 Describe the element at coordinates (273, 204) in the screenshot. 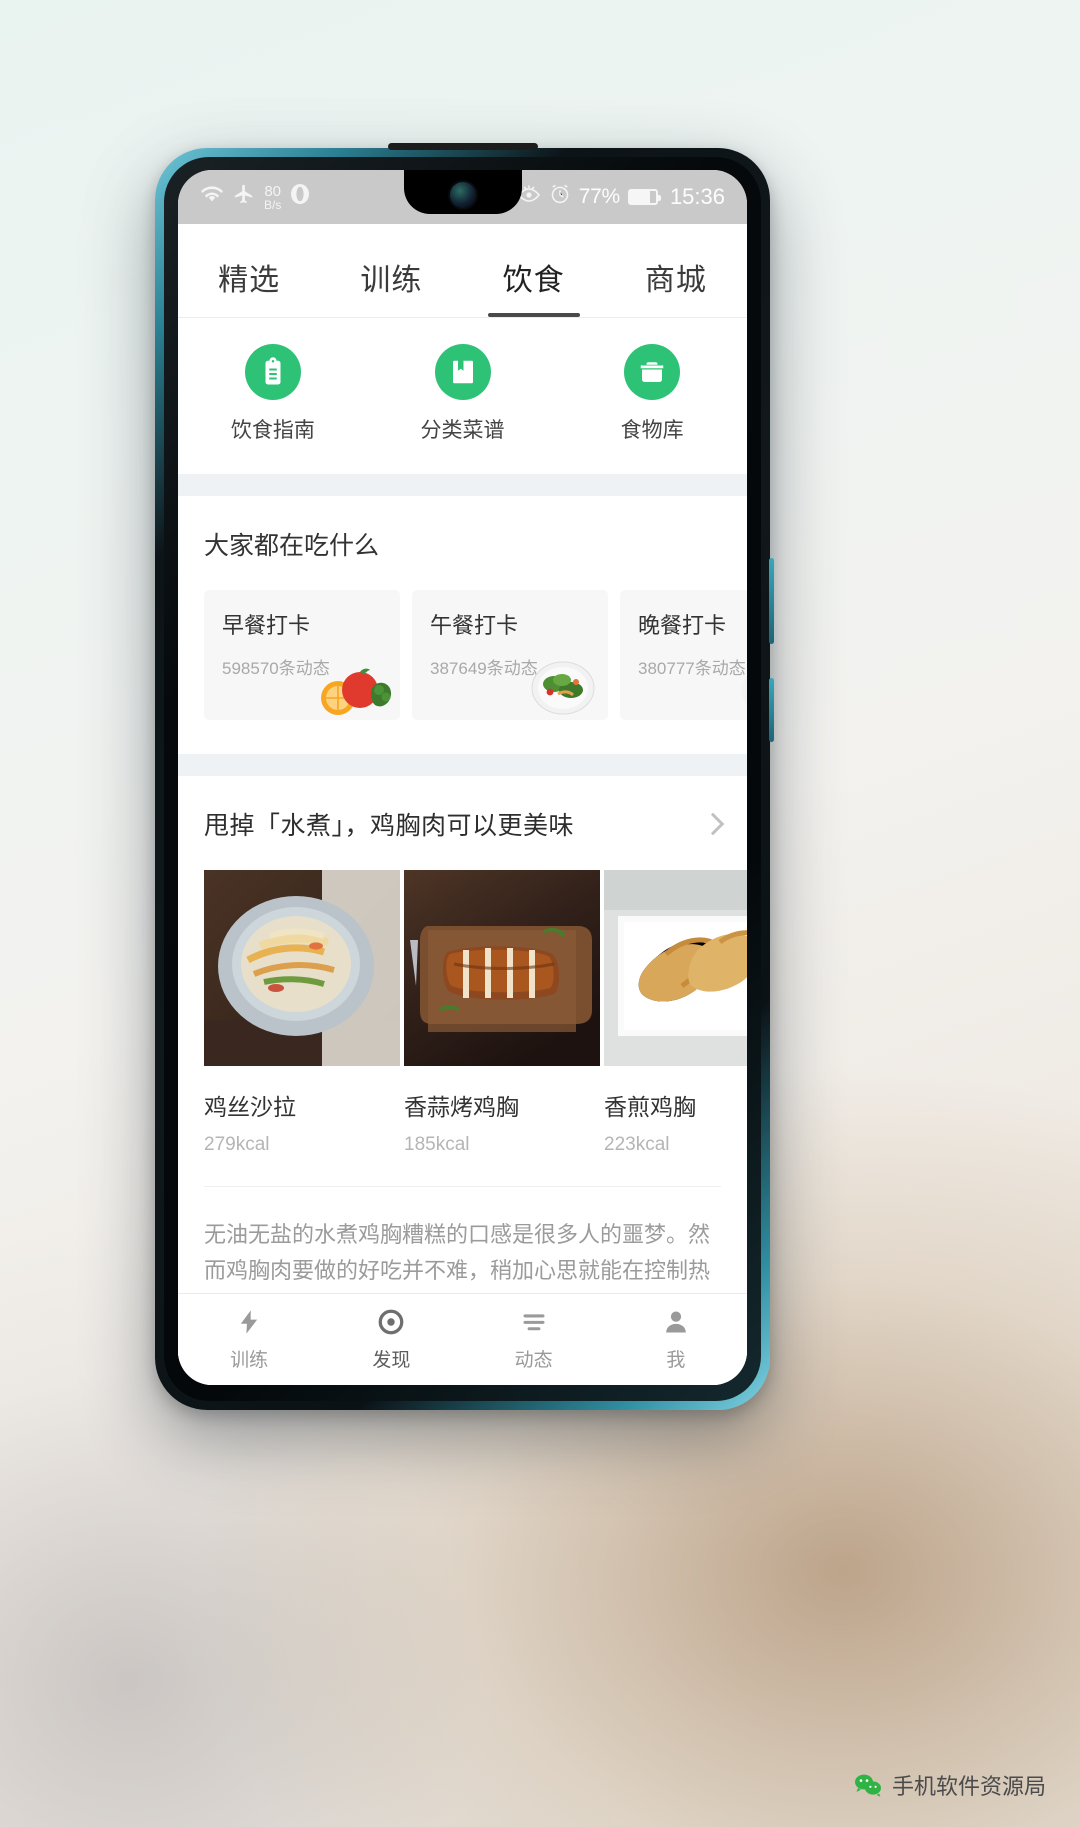

I see `network-speed-unit: B/s` at that location.